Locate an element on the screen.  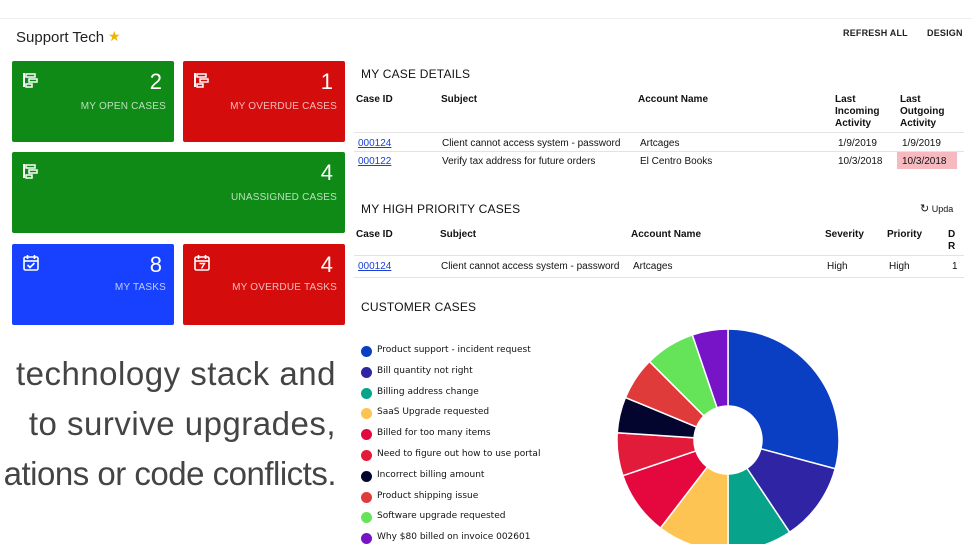
case-id-link: 000122 is located at coordinates (374, 161).